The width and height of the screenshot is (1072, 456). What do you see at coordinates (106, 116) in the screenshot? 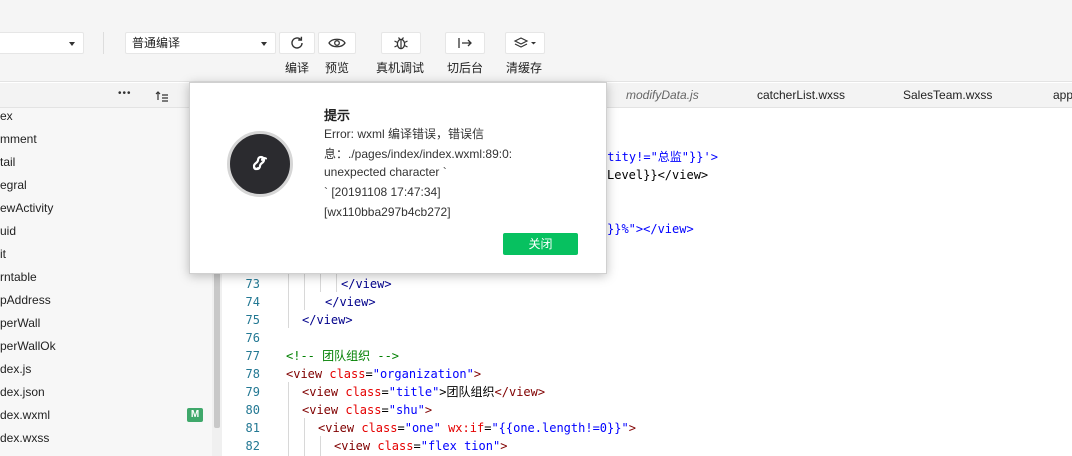
I see `file-tree-item: ex` at bounding box center [106, 116].